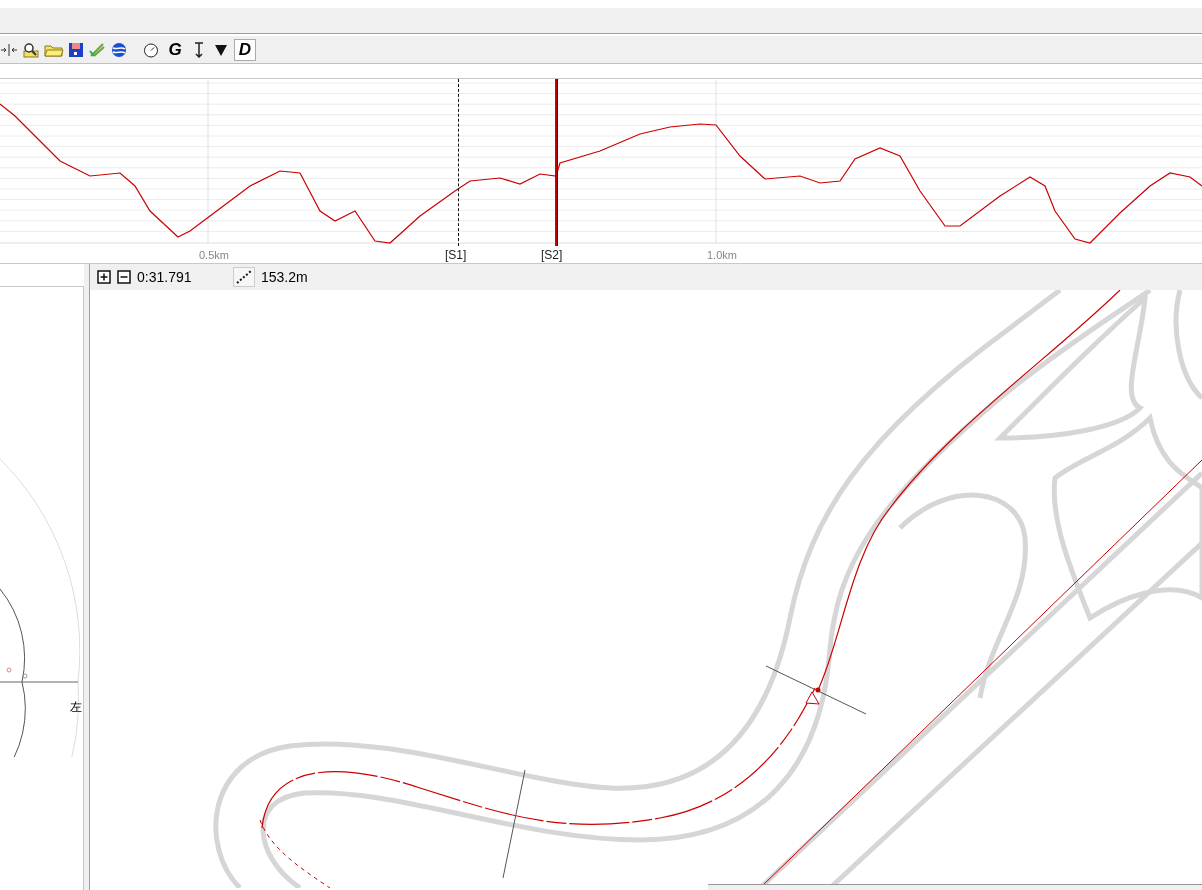 Image resolution: width=1202 pixels, height=890 pixels. Describe the element at coordinates (151, 49) in the screenshot. I see `stopwatch-icon` at that location.